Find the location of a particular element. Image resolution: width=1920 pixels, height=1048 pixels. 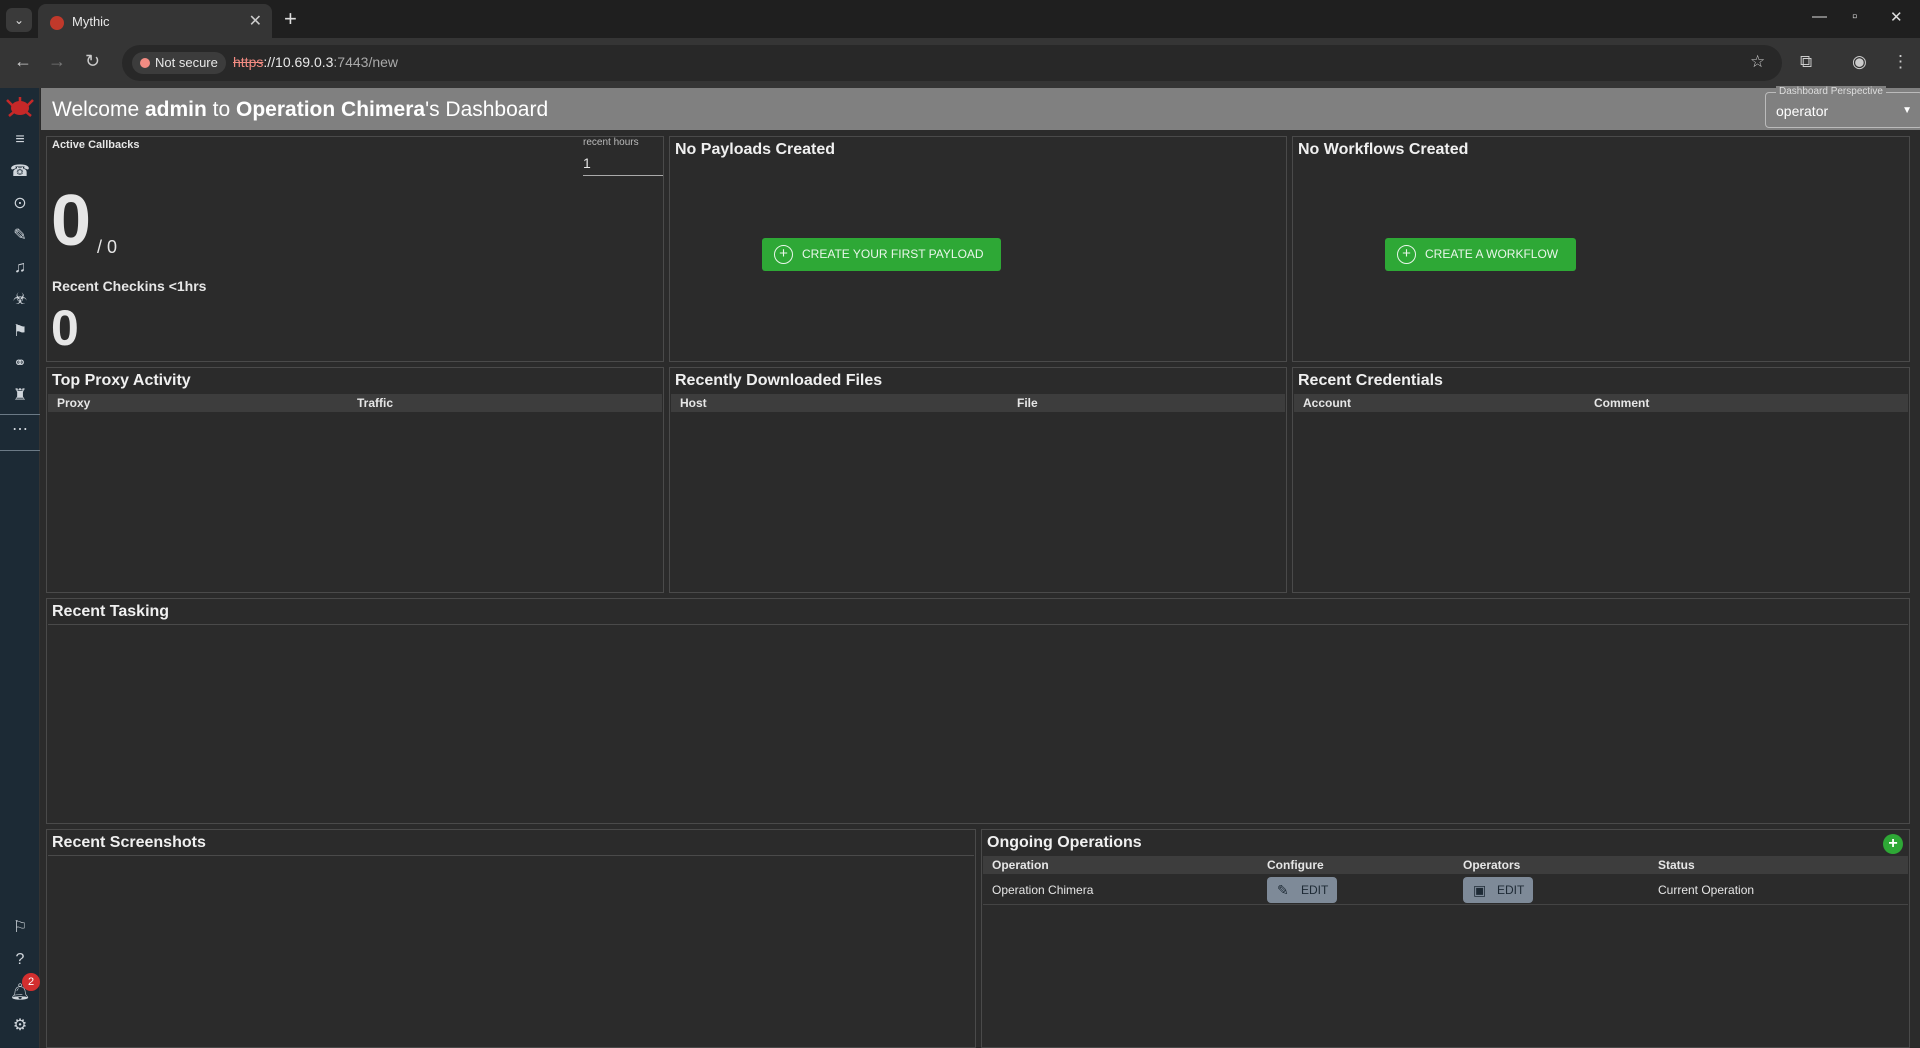

pencil-icon: ✎ is located at coordinates (1283, 890).